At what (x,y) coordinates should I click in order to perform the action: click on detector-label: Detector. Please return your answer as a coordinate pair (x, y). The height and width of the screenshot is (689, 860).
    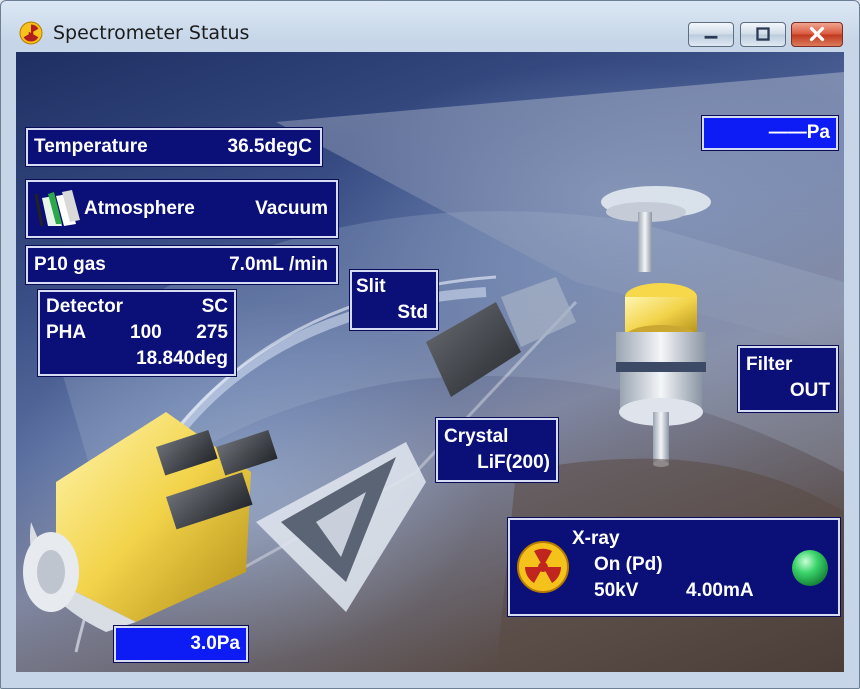
    Looking at the image, I should click on (85, 306).